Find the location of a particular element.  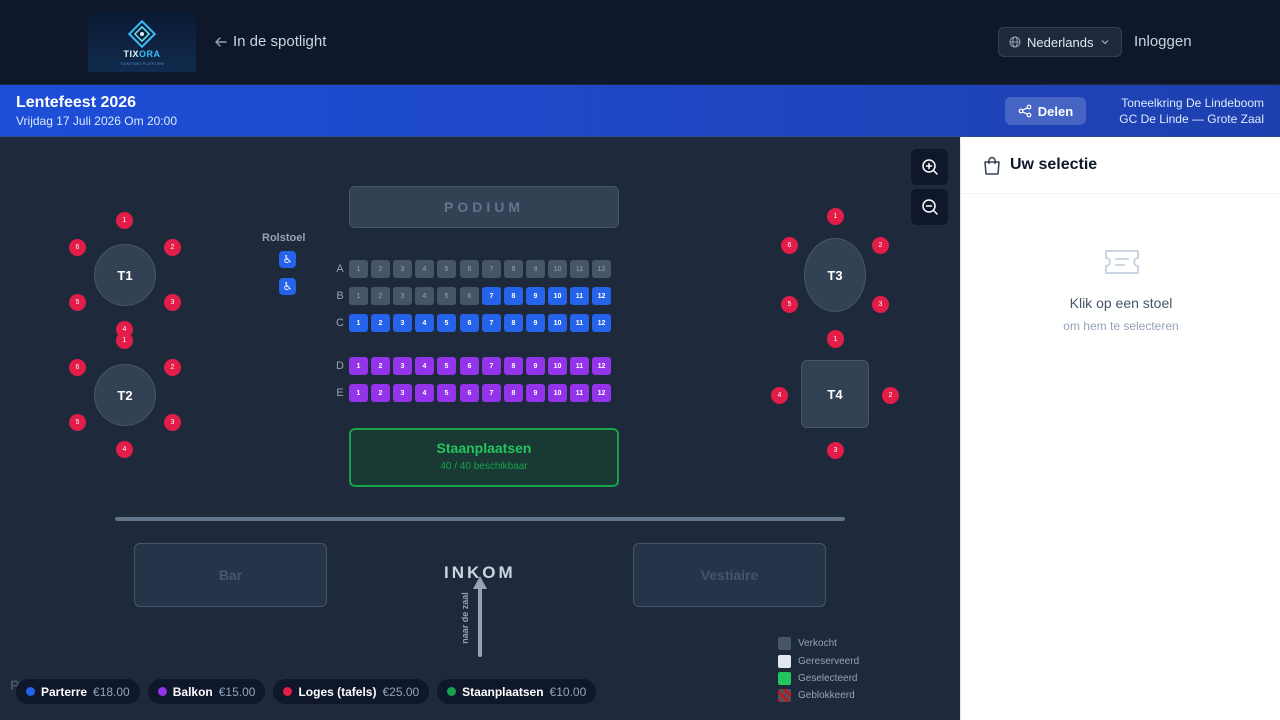

language-select: Nederlands is located at coordinates (1060, 42).